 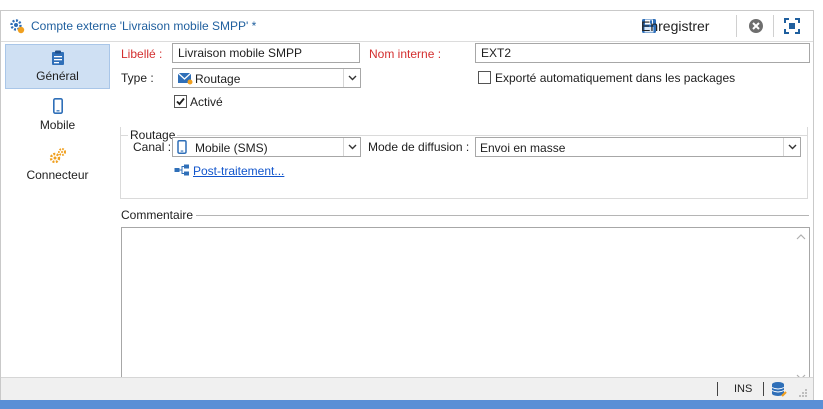 What do you see at coordinates (142, 54) in the screenshot?
I see `label-caption: Libellé :` at bounding box center [142, 54].